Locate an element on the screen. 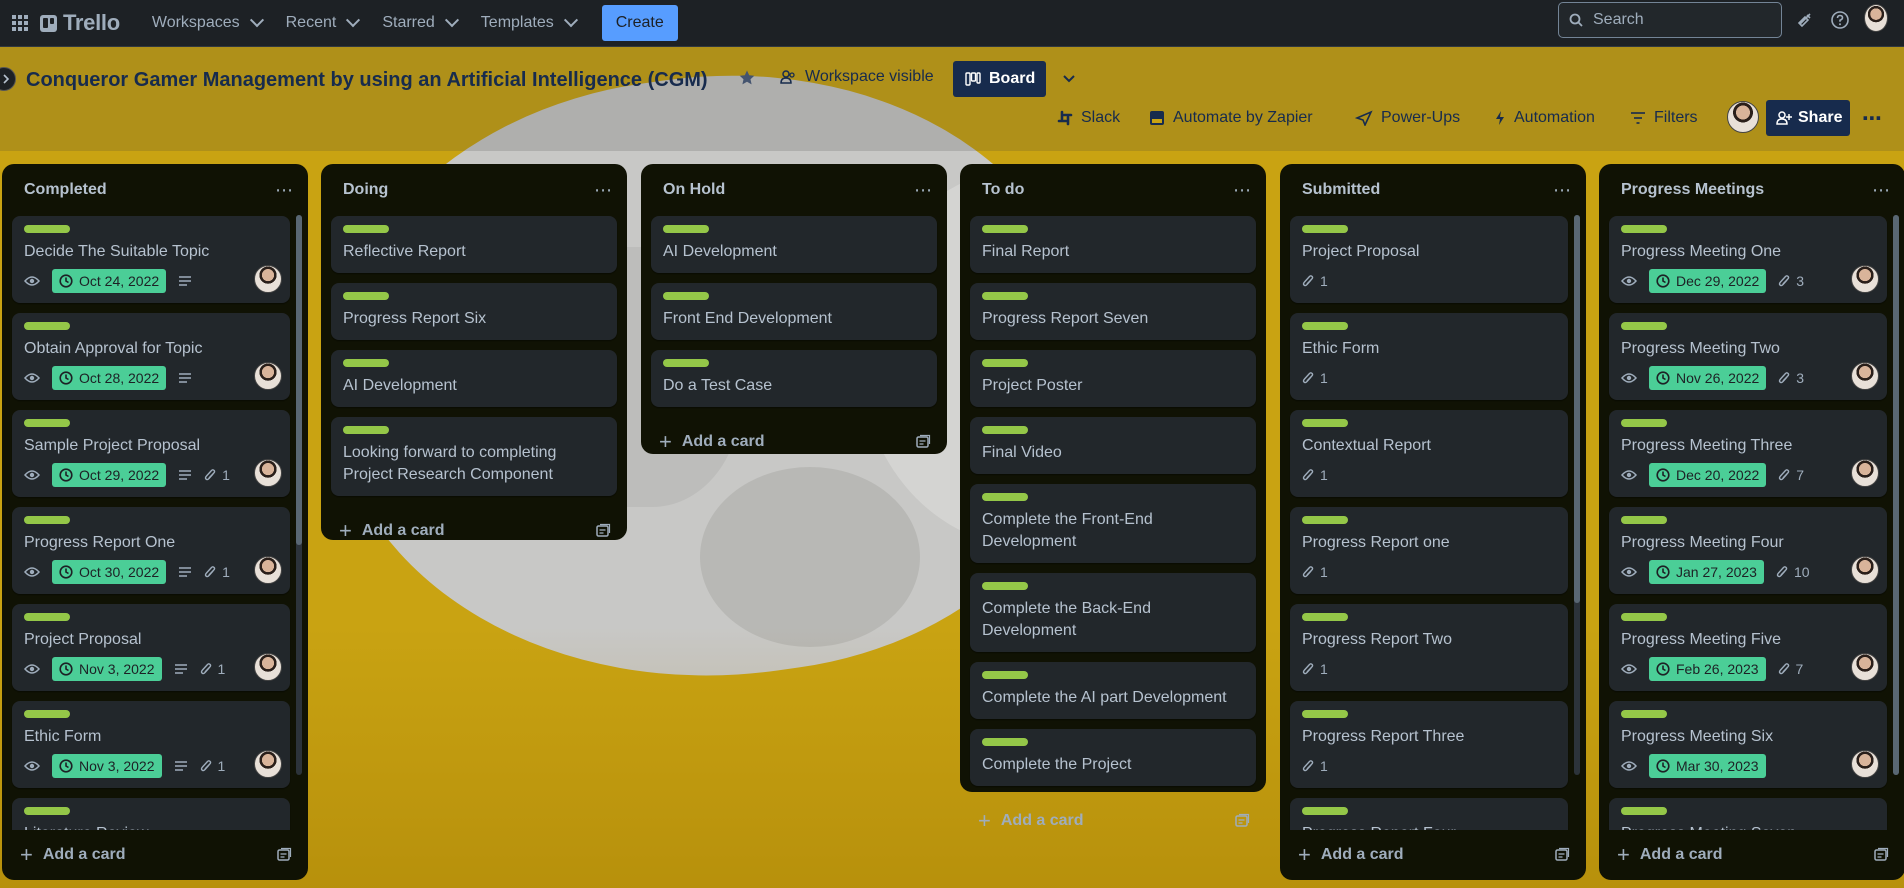  due-date-badge: Feb 26, 2023 is located at coordinates (1707, 669).